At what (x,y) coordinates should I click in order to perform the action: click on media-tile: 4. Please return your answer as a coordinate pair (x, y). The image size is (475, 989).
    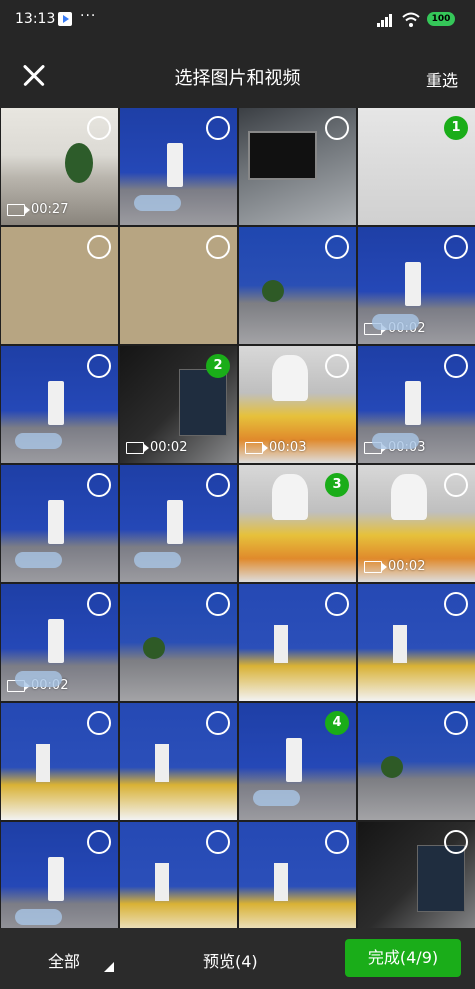
    Looking at the image, I should click on (297, 761).